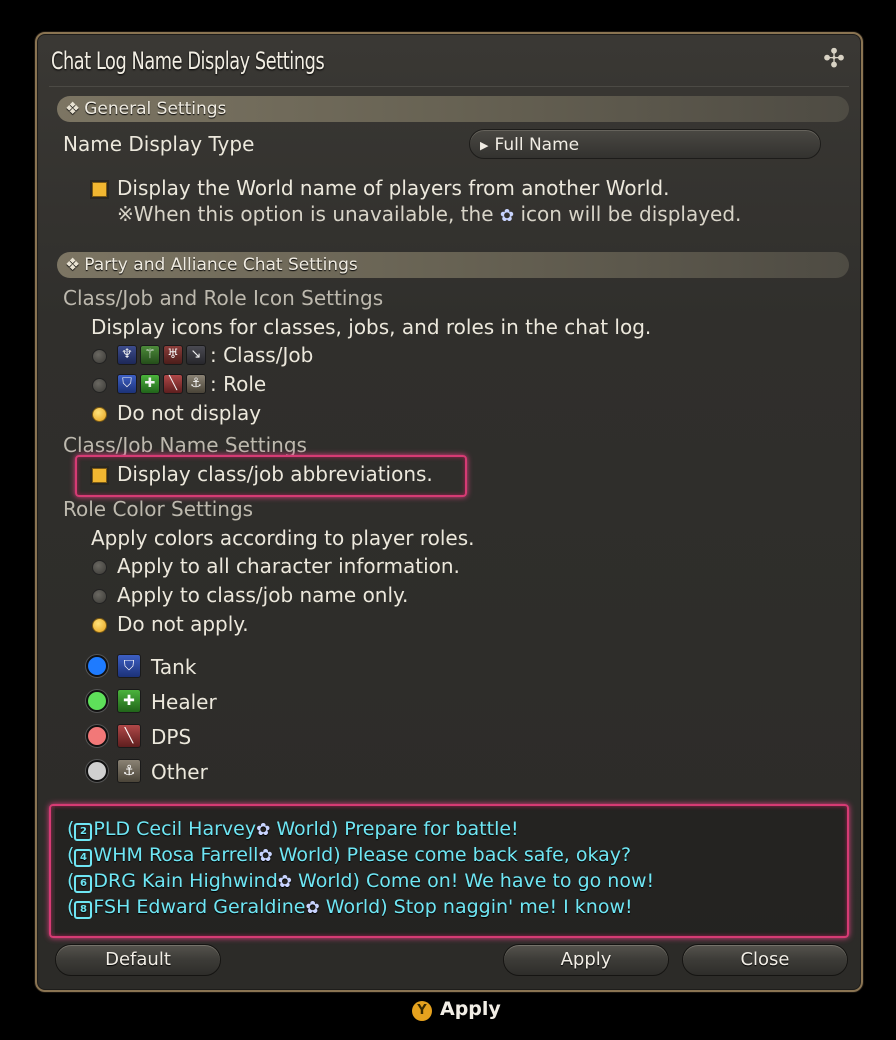 This screenshot has width=896, height=1040. Describe the element at coordinates (422, 1011) in the screenshot. I see `y-button-icon: Y` at that location.